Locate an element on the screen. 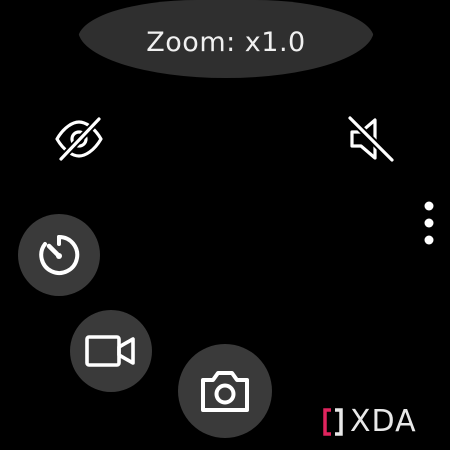  xda-logo-icon is located at coordinates (333, 421).